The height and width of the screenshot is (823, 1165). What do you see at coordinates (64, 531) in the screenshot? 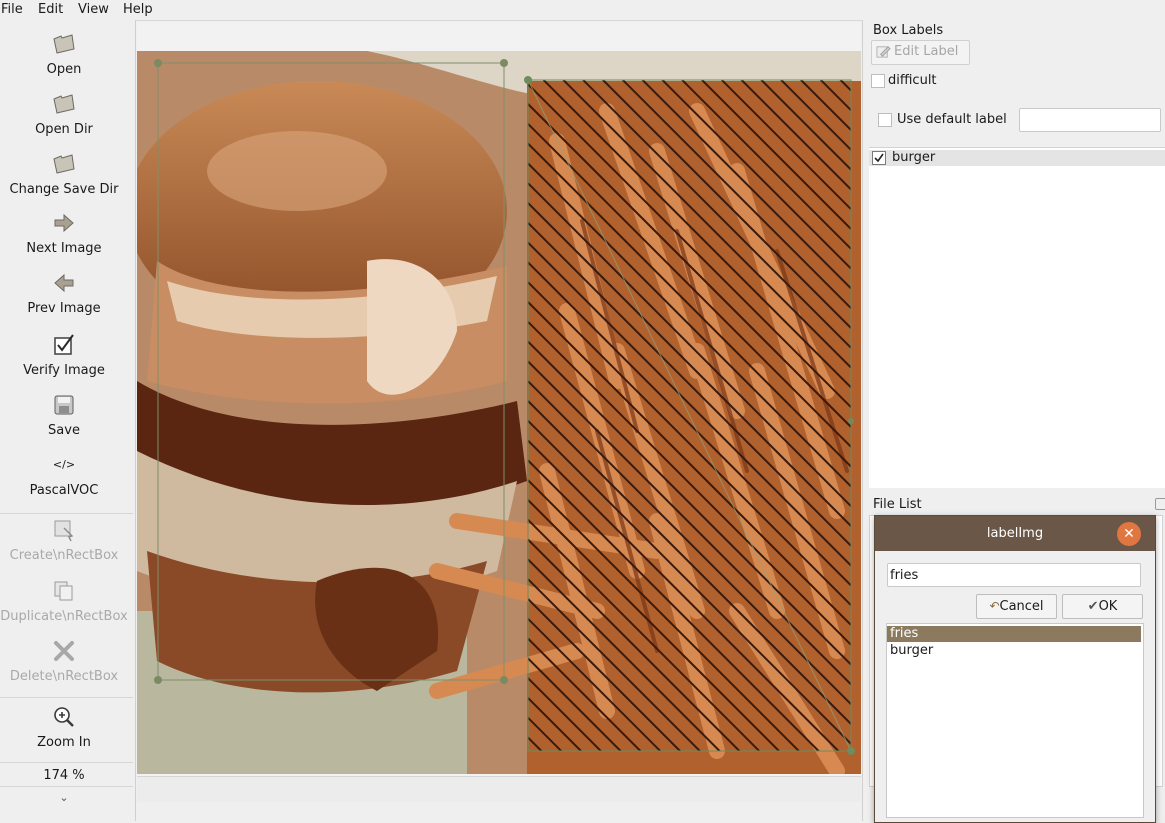
I see `create-box-icon` at bounding box center [64, 531].